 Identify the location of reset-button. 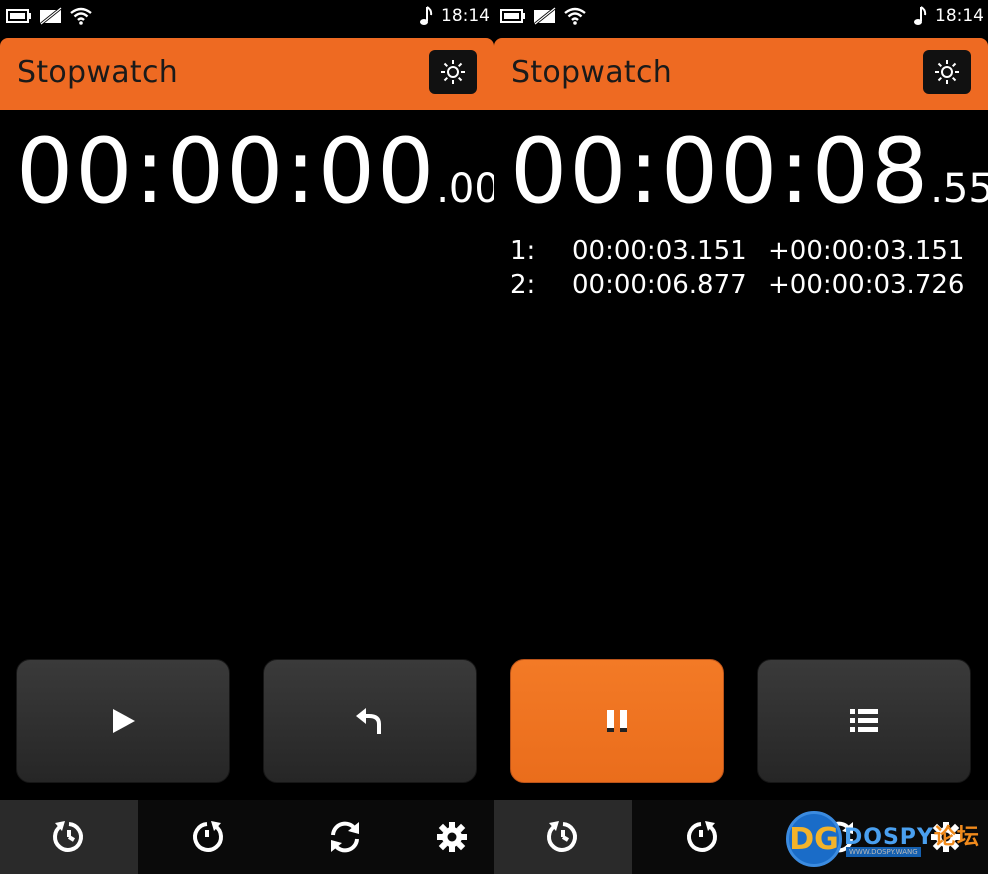
(370, 721).